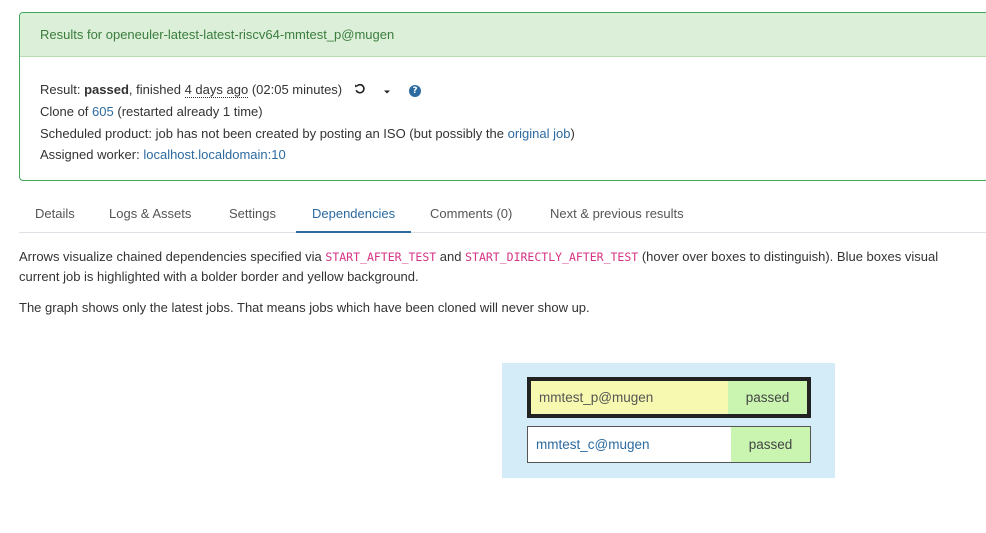  What do you see at coordinates (552, 257) in the screenshot?
I see `start-directly-after-test-code: START_DIRECTLY_AFTER_TEST` at bounding box center [552, 257].